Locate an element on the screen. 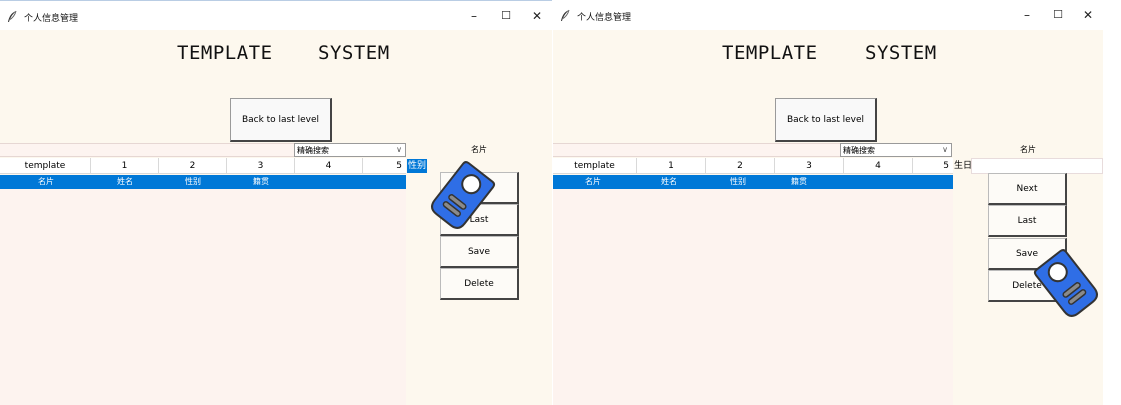 Image resolution: width=1121 pixels, height=405 pixels. field-entry is located at coordinates (1037, 166).